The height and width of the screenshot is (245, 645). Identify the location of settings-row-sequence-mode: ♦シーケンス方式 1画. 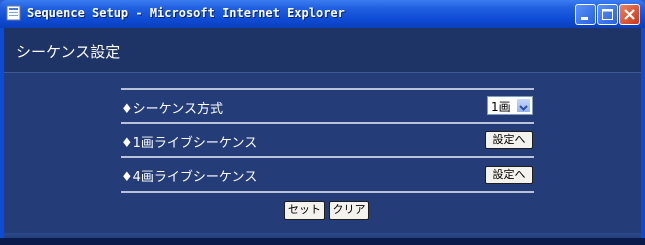
(327, 106).